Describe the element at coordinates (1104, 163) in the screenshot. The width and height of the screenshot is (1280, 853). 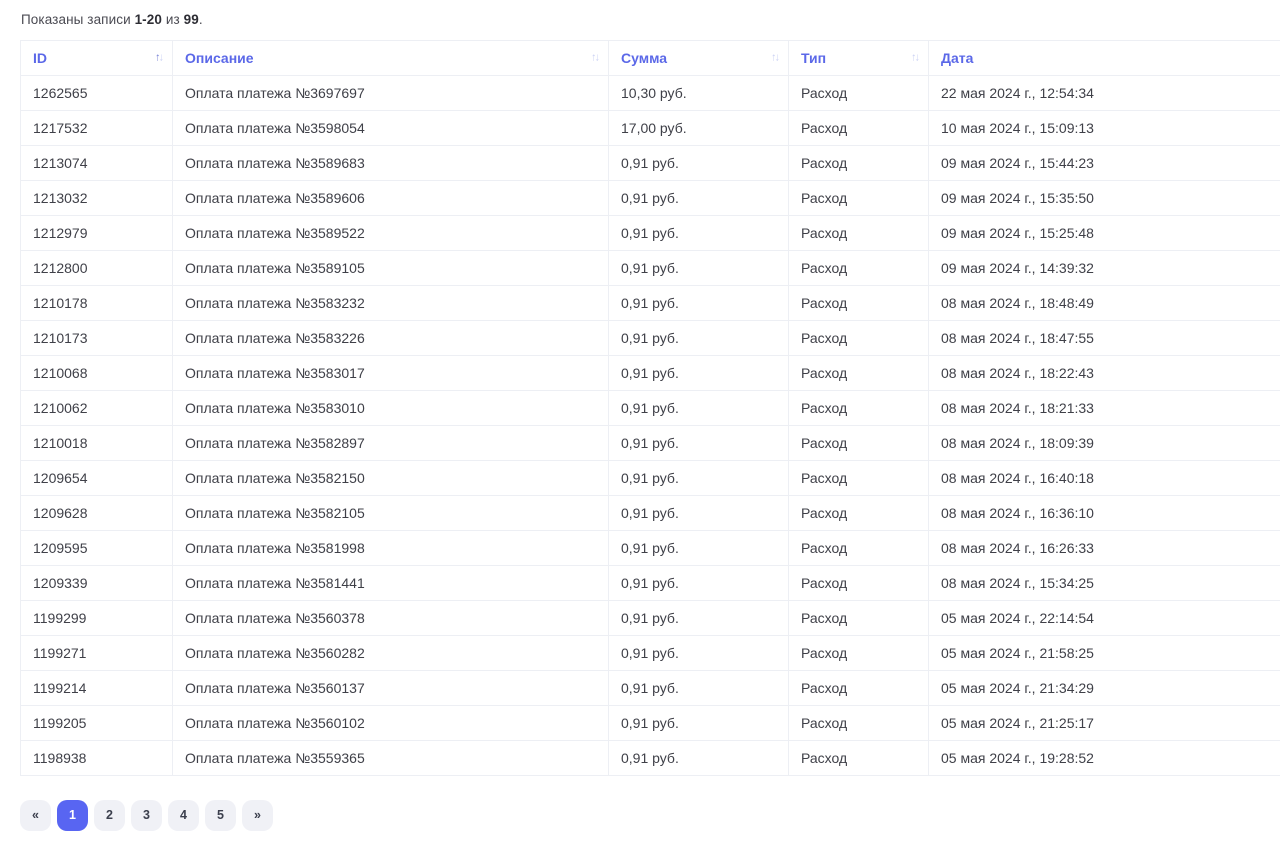
I see `cell-date: 09 мая 2024 г., 15:44:23` at that location.